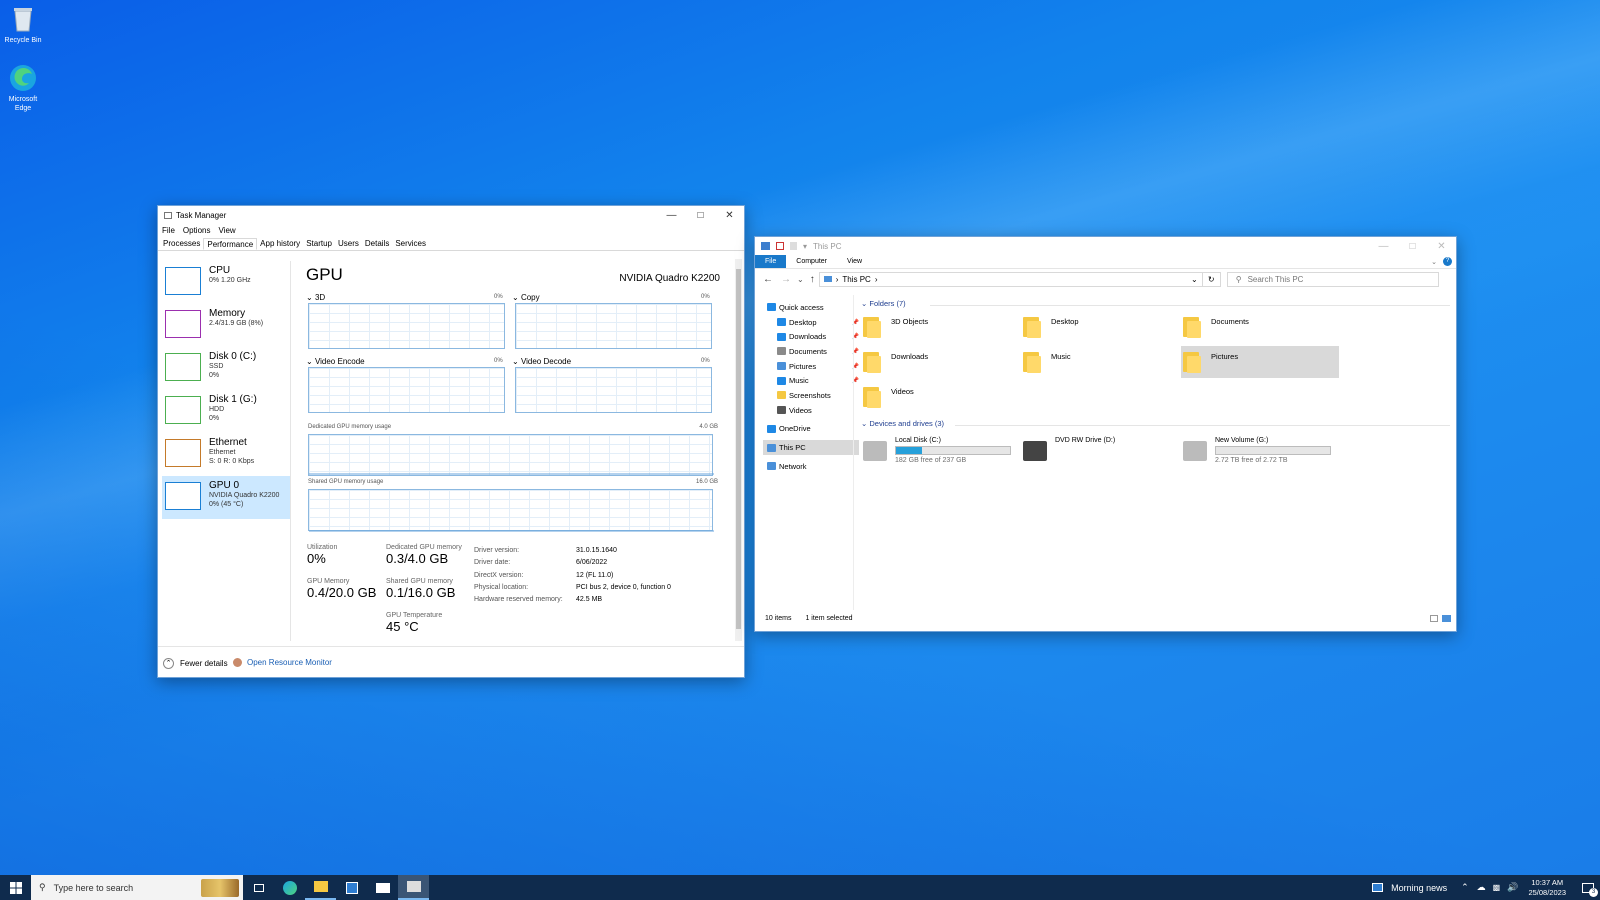  Describe the element at coordinates (1434, 262) in the screenshot. I see `expand-ribbon-icon: ⌄` at that location.